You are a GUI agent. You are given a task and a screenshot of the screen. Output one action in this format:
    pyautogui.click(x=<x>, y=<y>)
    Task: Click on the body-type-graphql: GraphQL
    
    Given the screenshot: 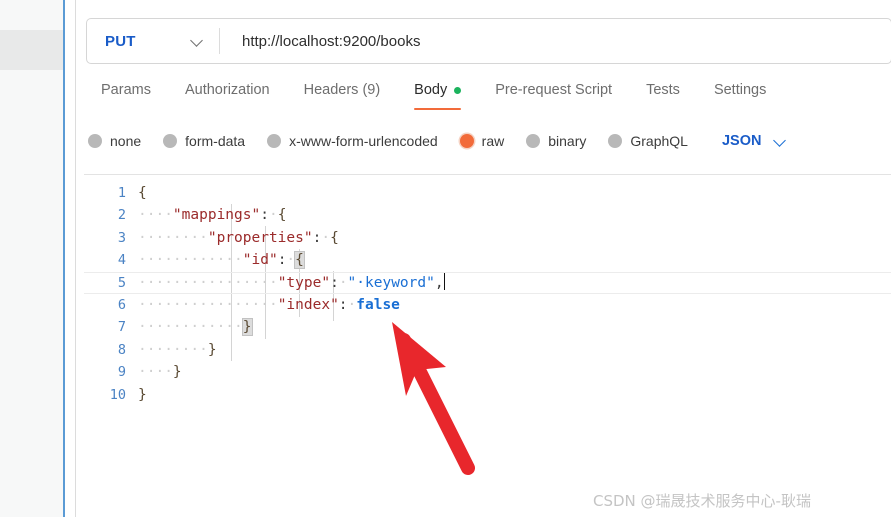 What is the action you would take?
    pyautogui.click(x=648, y=141)
    